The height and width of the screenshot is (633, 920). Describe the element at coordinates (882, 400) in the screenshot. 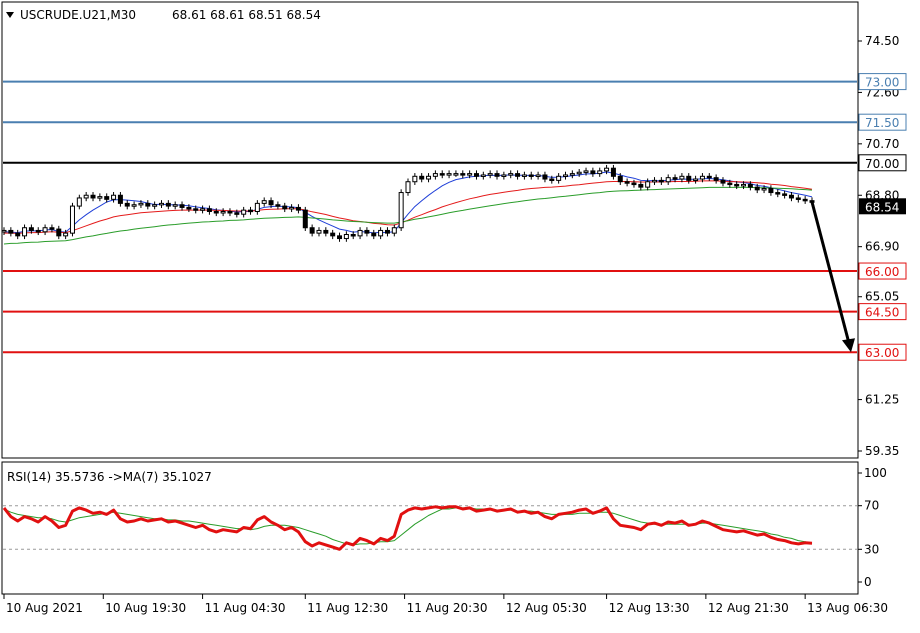

I see `price-axis-label: 61.25` at that location.